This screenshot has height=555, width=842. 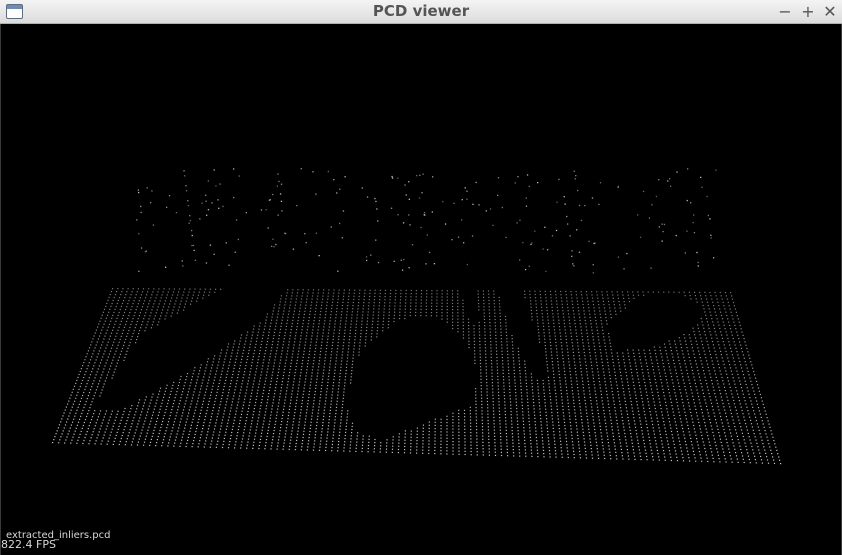 I want to click on minimize-button: −, so click(x=785, y=12).